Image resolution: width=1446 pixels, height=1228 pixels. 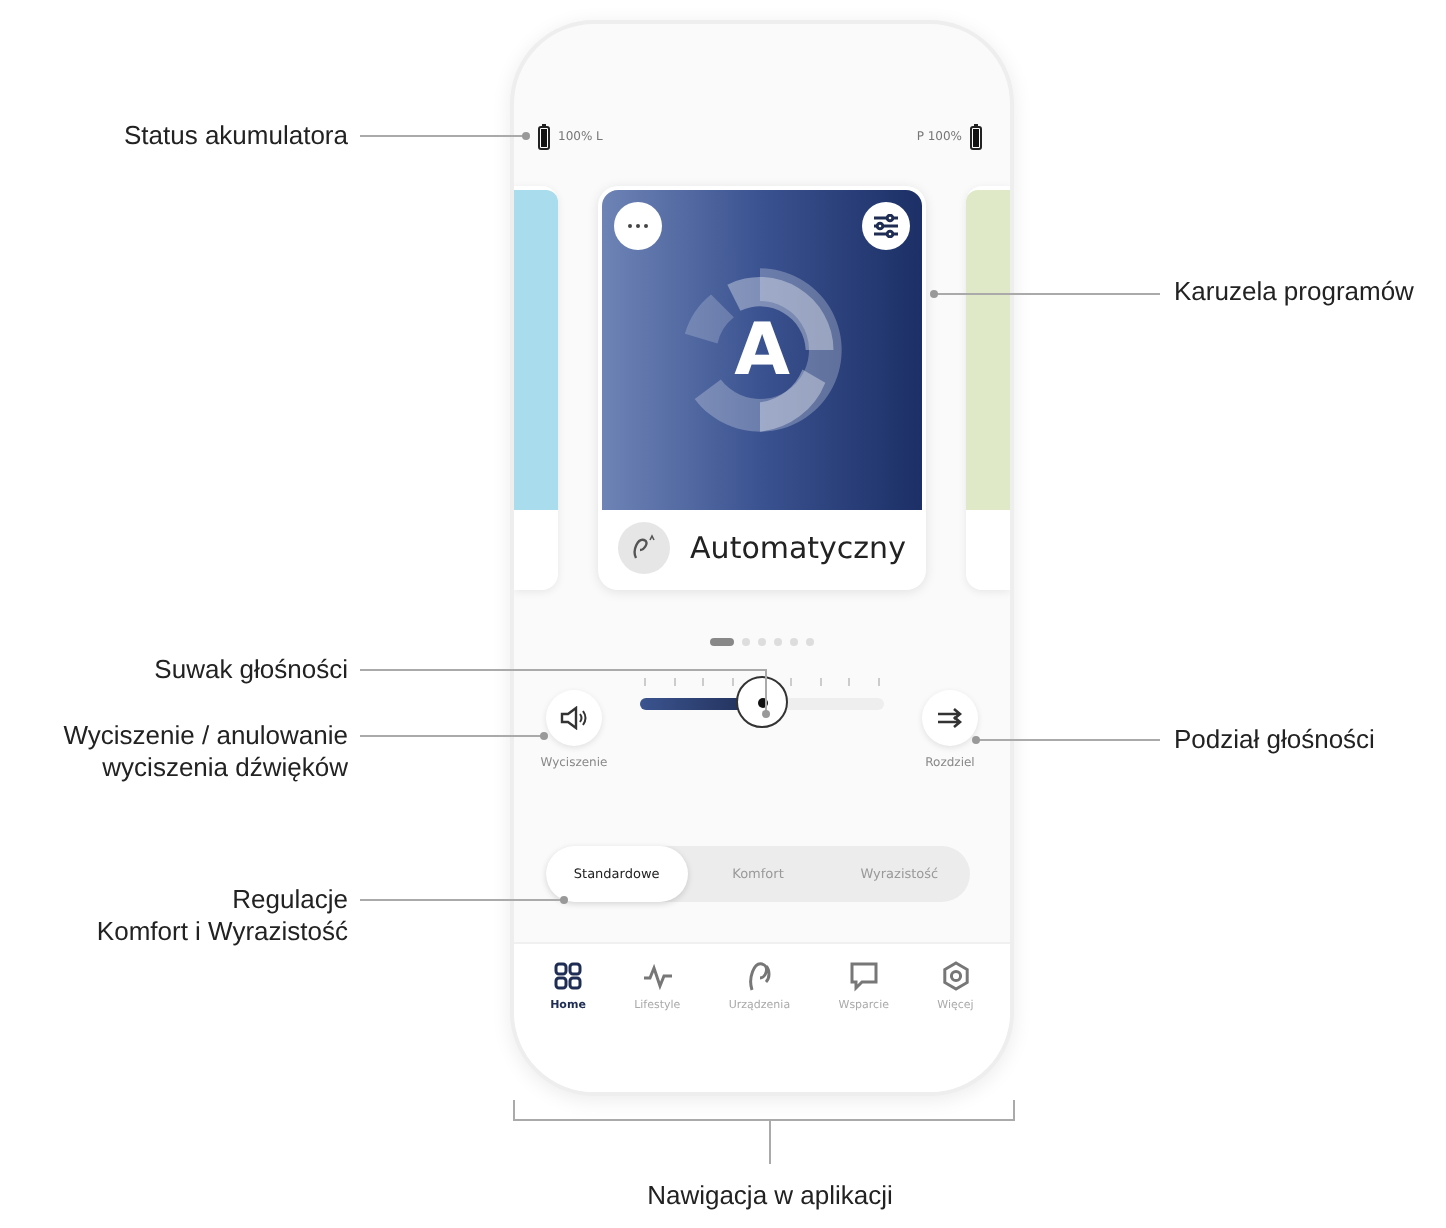 What do you see at coordinates (536, 388) in the screenshot?
I see `program-card` at bounding box center [536, 388].